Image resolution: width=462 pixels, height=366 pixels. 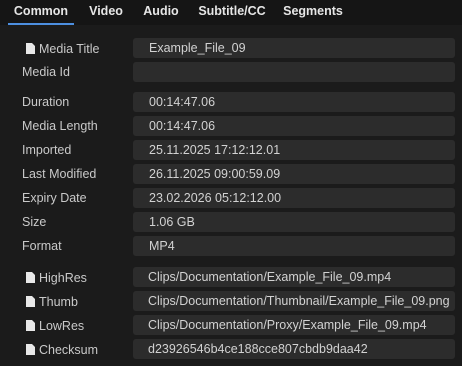 What do you see at coordinates (62, 326) in the screenshot?
I see `lowres-label-text: LowRes` at bounding box center [62, 326].